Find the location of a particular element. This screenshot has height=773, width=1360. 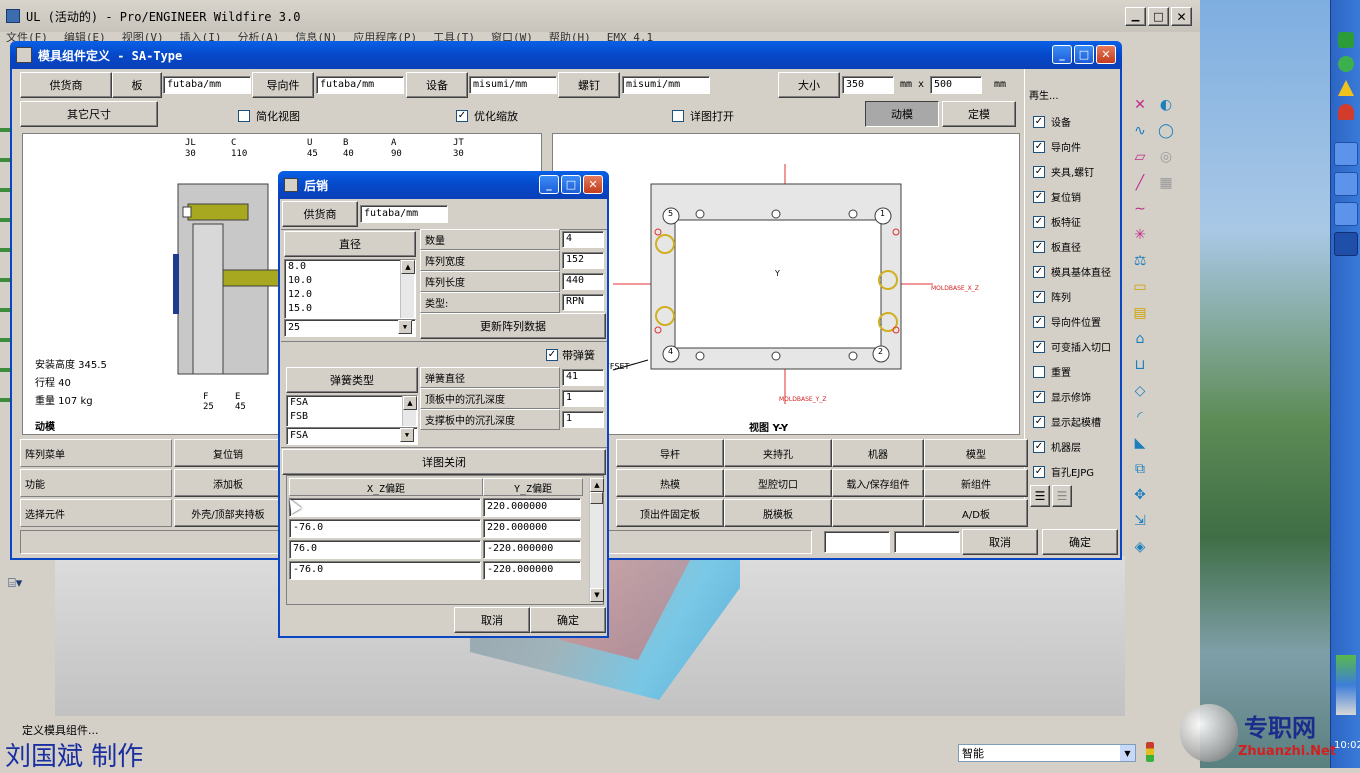

tray-icon-shield is located at coordinates (1346, 40).